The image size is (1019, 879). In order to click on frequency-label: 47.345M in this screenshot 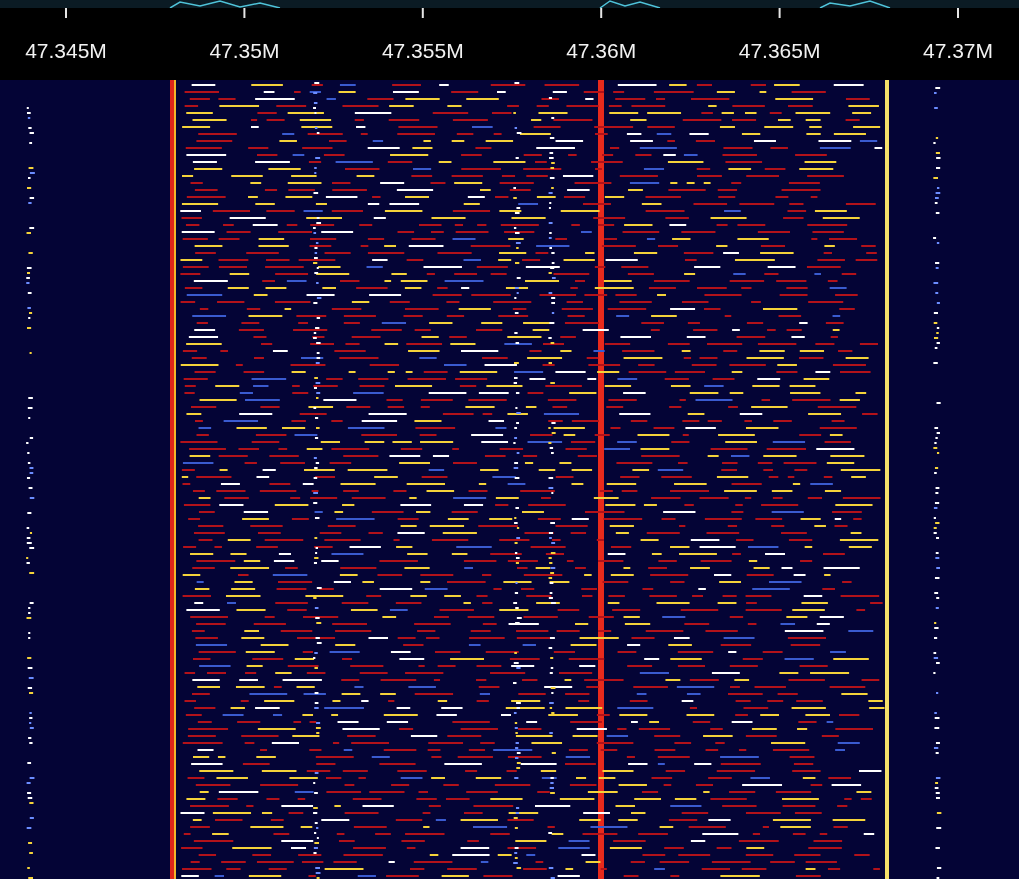, I will do `click(66, 50)`.